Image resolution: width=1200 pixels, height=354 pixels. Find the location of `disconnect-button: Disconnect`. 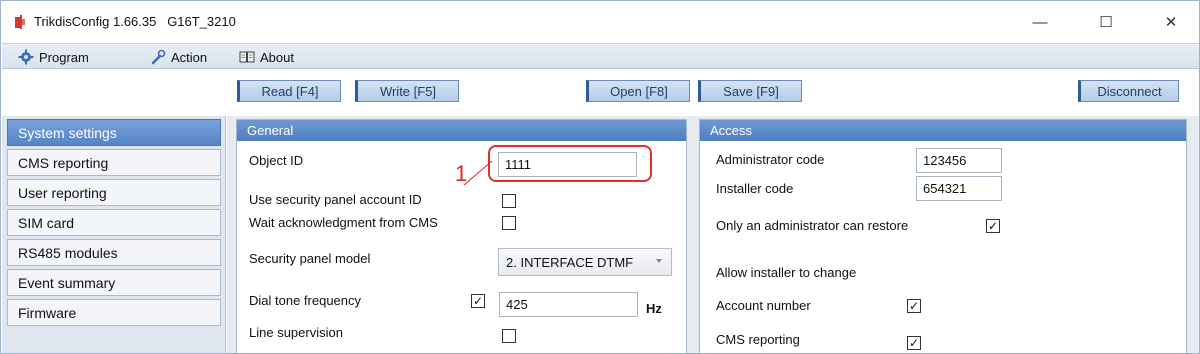

disconnect-button: Disconnect is located at coordinates (1128, 91).